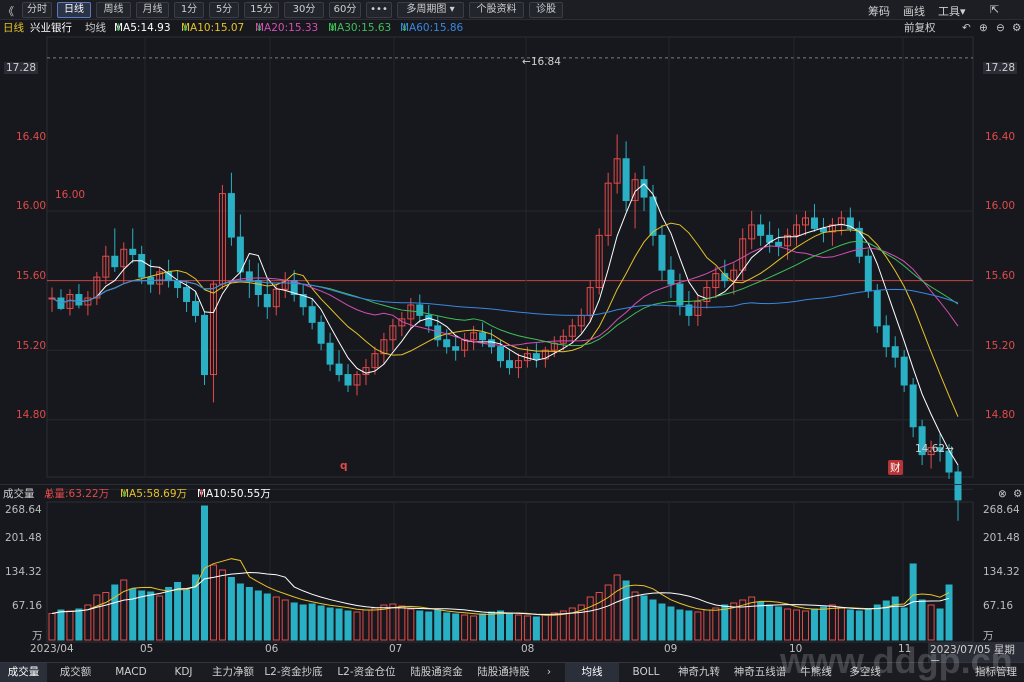 Image resolution: width=1024 pixels, height=682 pixels. I want to click on indicator-tab-4: 主力净额, so click(233, 672).